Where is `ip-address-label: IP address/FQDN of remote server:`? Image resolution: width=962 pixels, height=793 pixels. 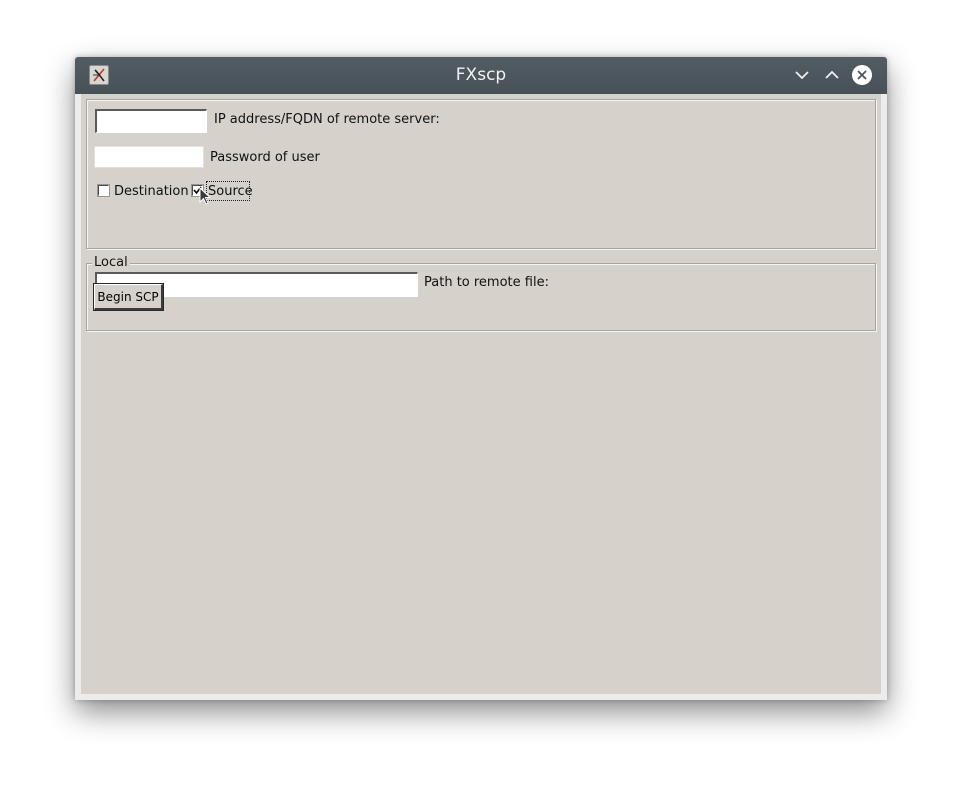
ip-address-label: IP address/FQDN of remote server: is located at coordinates (327, 119).